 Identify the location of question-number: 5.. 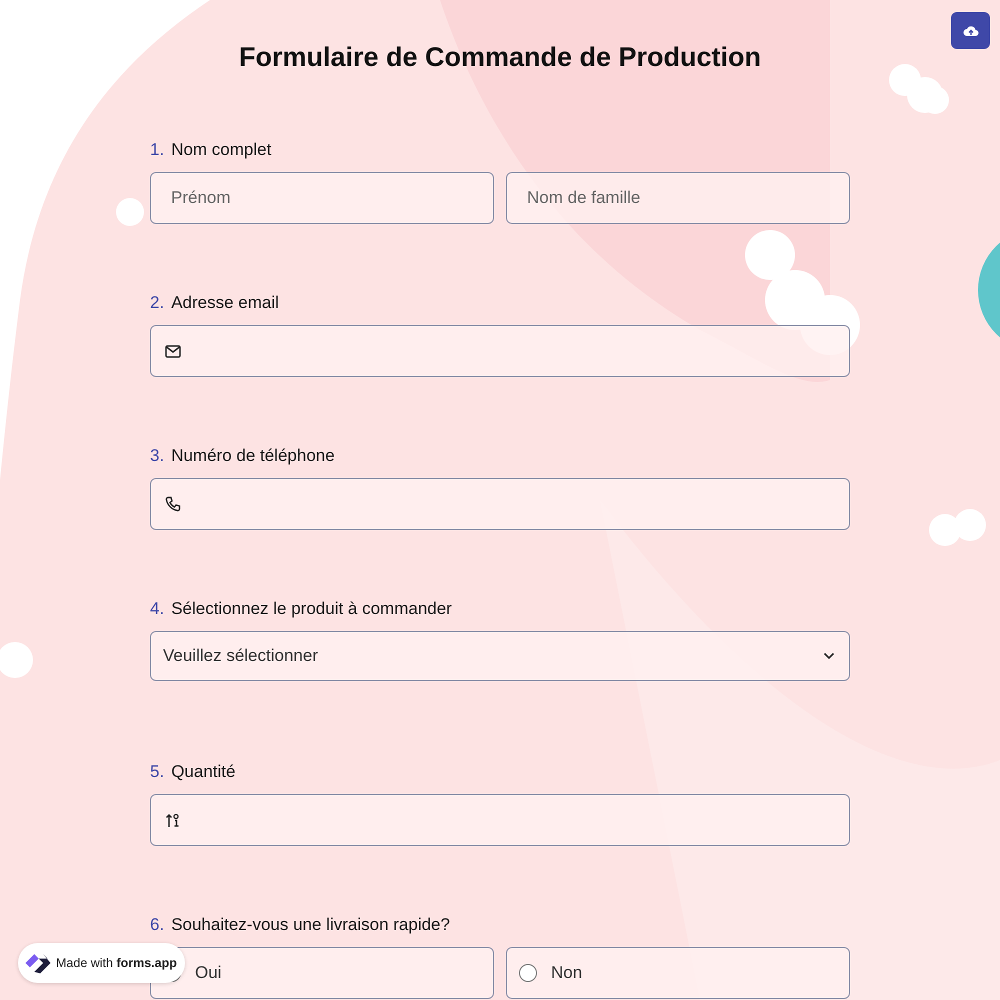
(157, 772).